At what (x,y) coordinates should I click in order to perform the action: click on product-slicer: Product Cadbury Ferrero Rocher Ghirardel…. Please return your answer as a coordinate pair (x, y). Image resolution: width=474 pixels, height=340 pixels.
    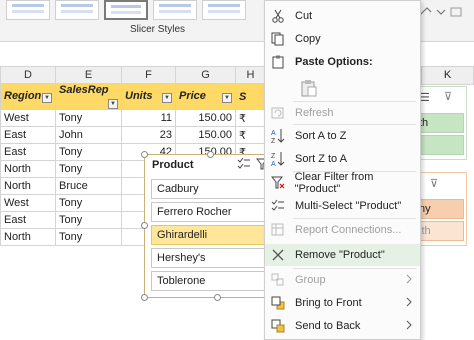
    Looking at the image, I should click on (210, 226).